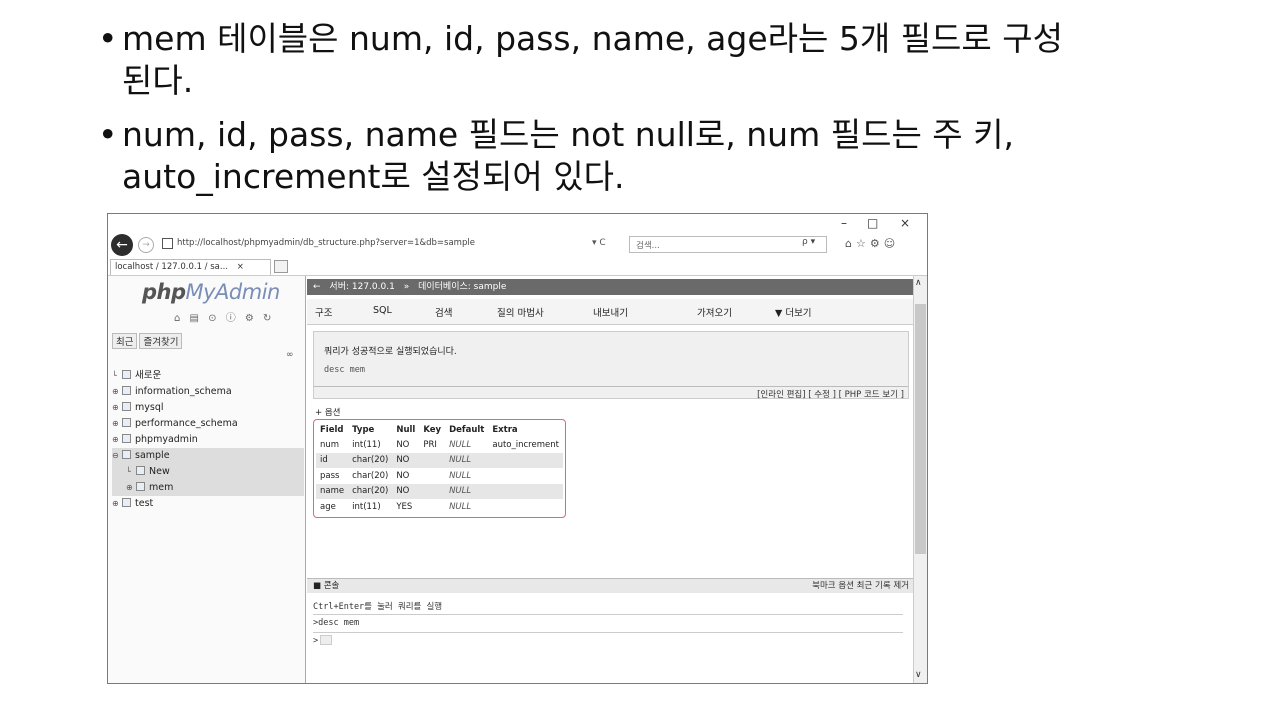  What do you see at coordinates (208, 376) in the screenshot?
I see `tree-item-new: └ 새로운` at bounding box center [208, 376].